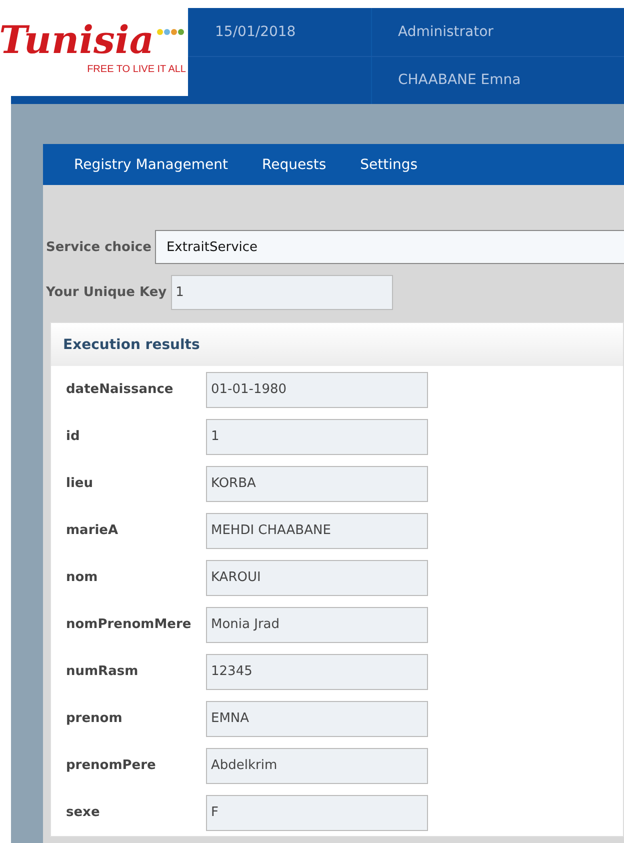  Describe the element at coordinates (317, 624) in the screenshot. I see `output-field: Monia Jrad` at that location.